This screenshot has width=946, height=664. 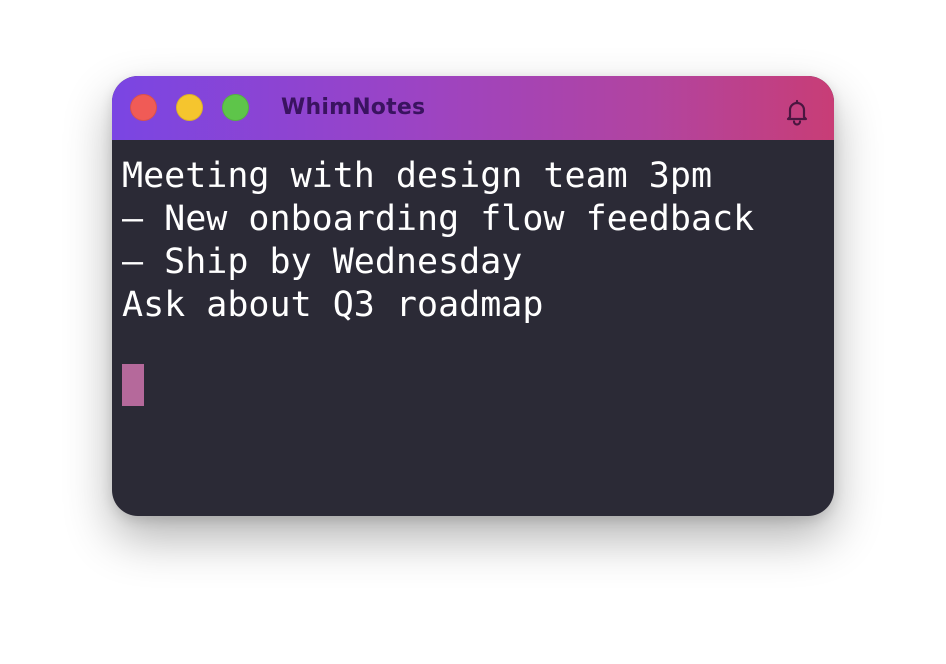 I want to click on text-cursor, so click(x=133, y=385).